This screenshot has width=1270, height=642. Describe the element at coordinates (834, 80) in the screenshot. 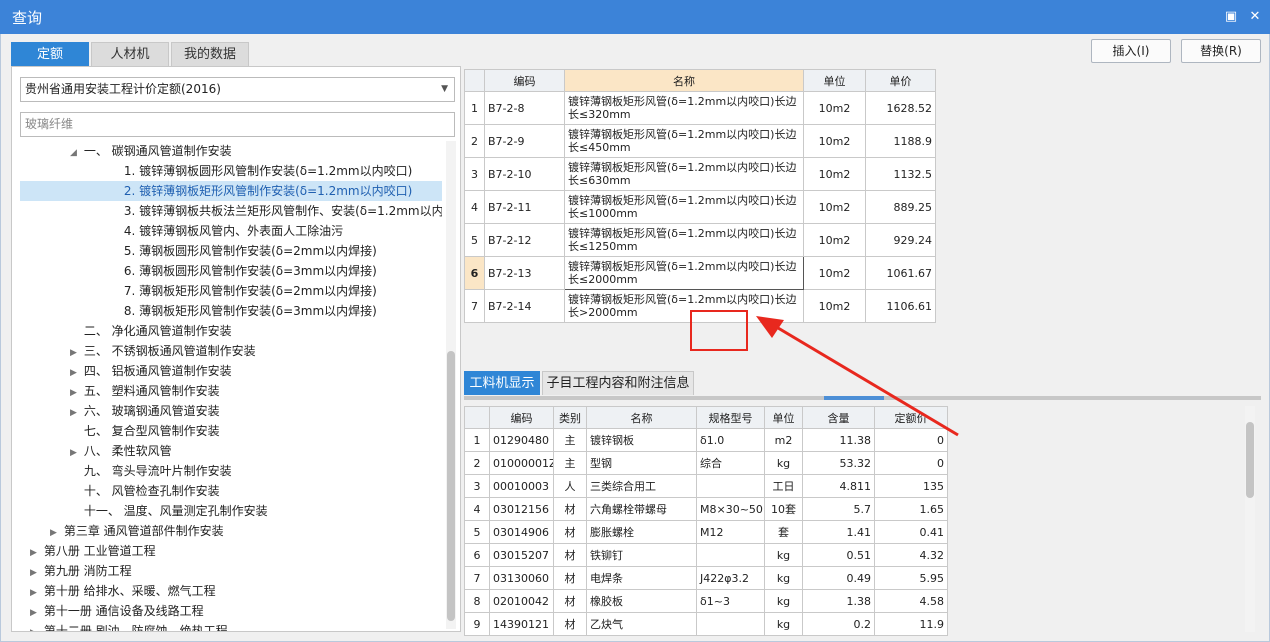

I see `column-header: 单位` at that location.